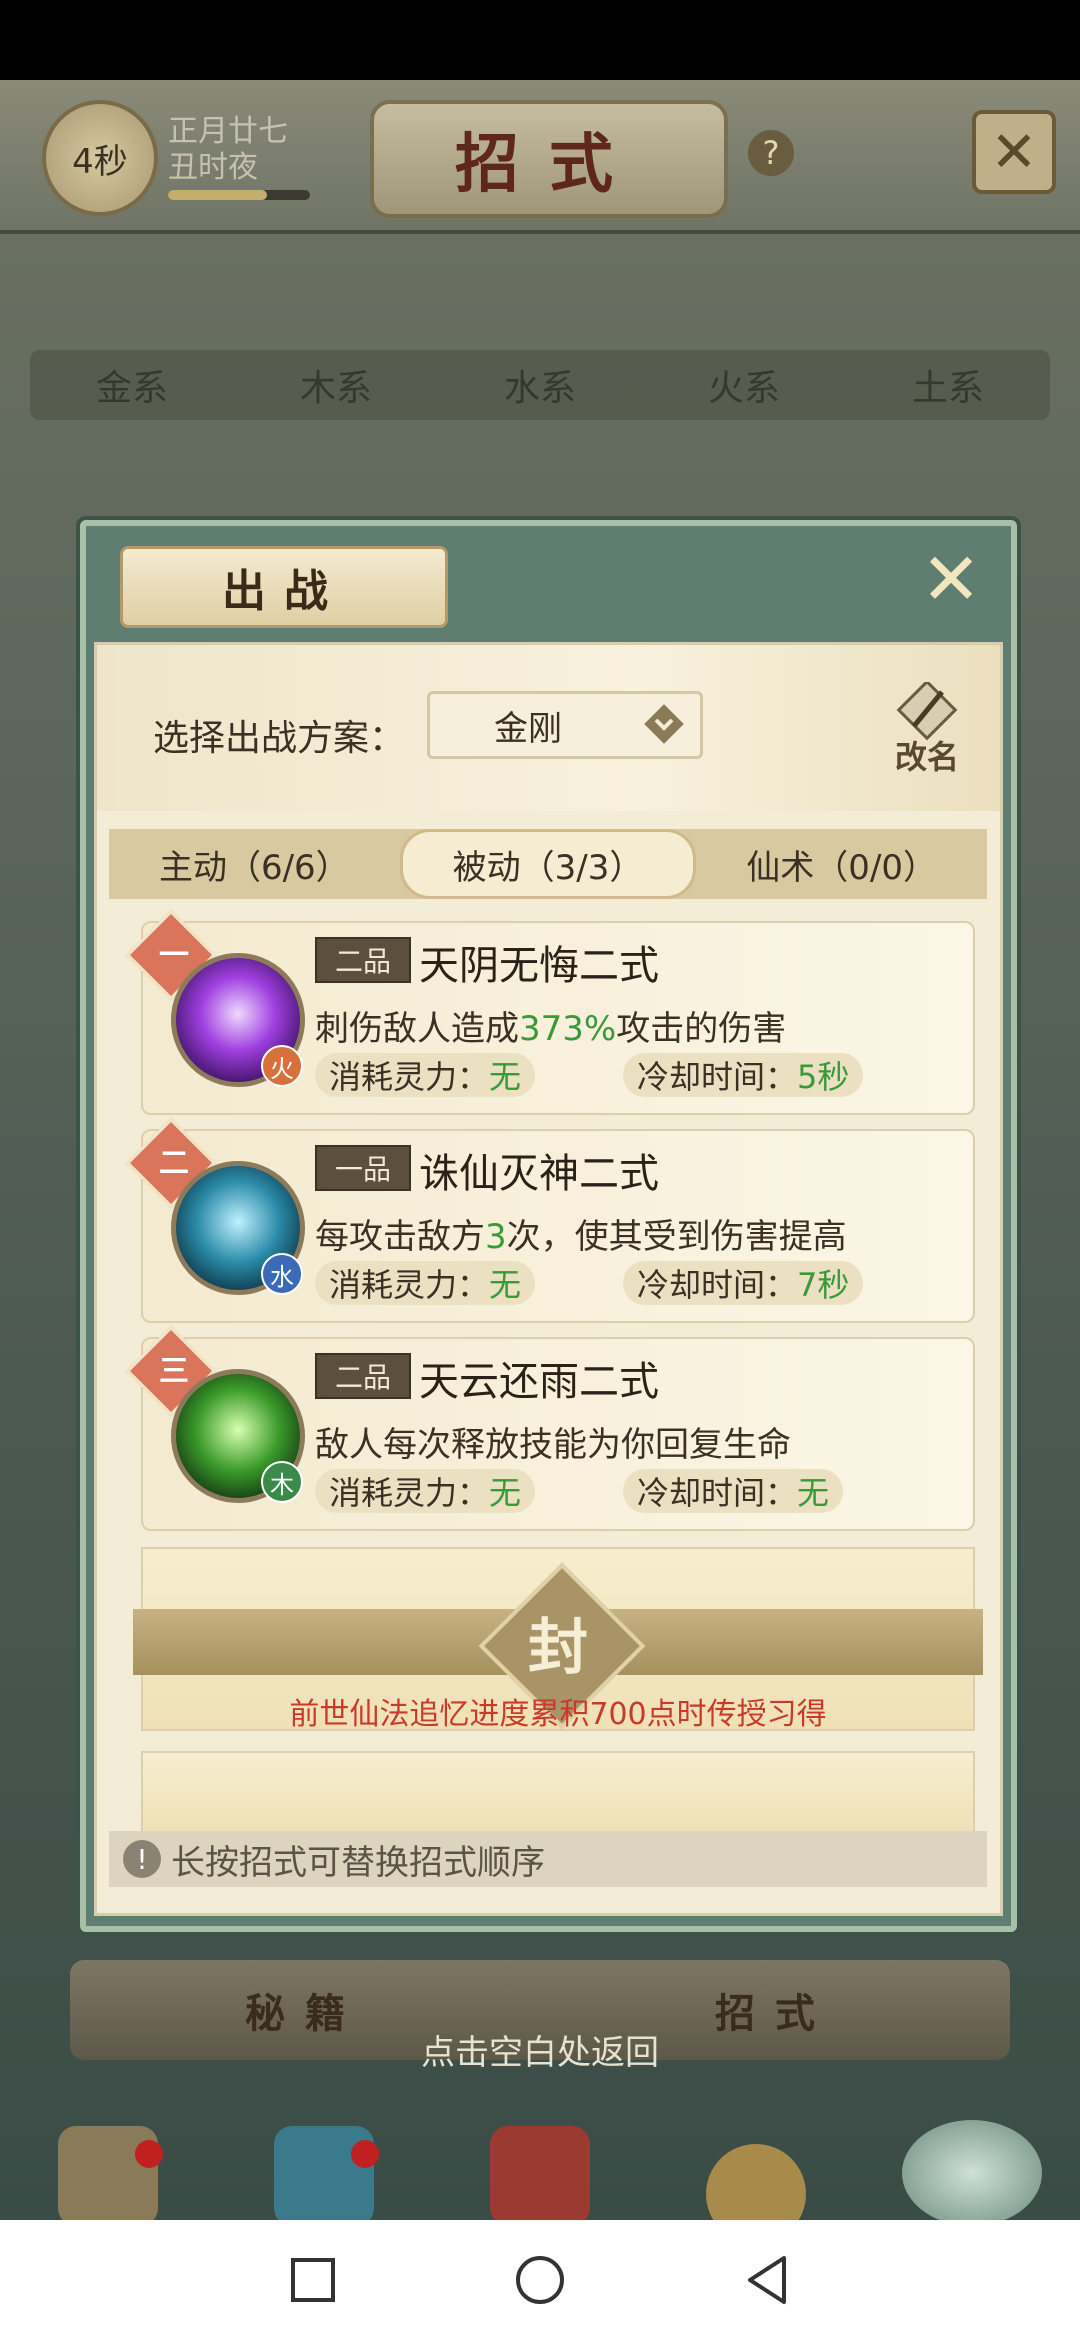 This screenshot has width=1080, height=2340. Describe the element at coordinates (743, 1283) in the screenshot. I see `cooldown-pill: 冷却时间： 7秒` at that location.